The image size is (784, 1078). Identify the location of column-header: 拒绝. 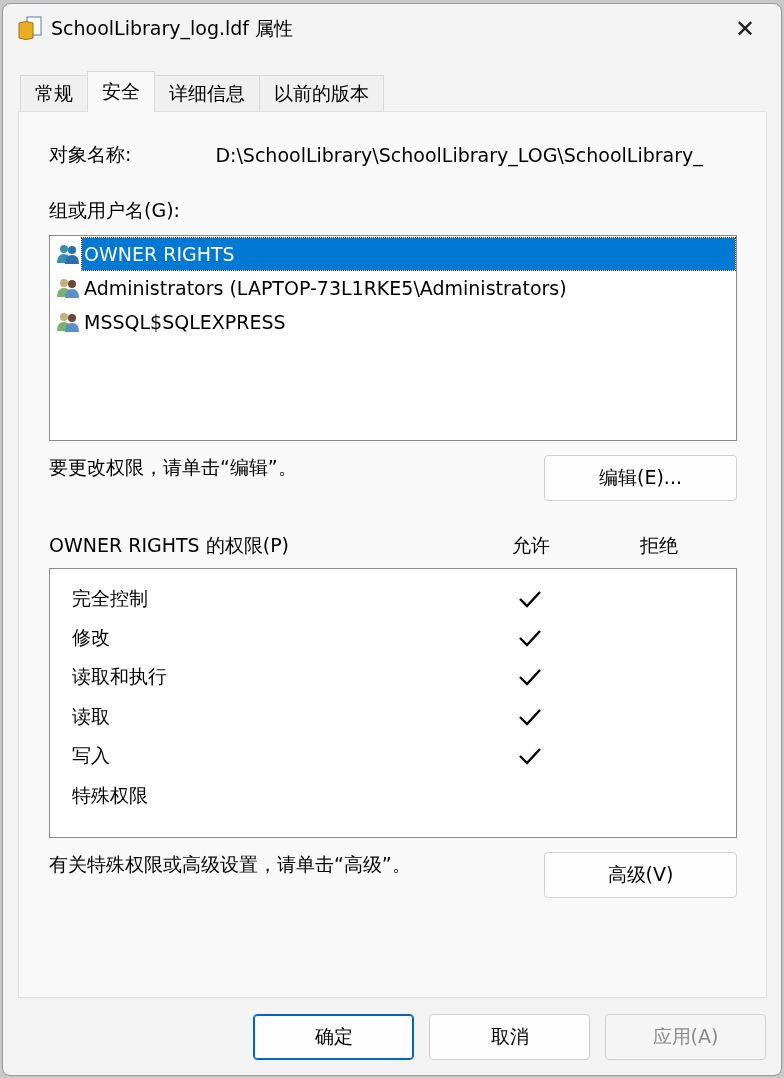
(659, 545).